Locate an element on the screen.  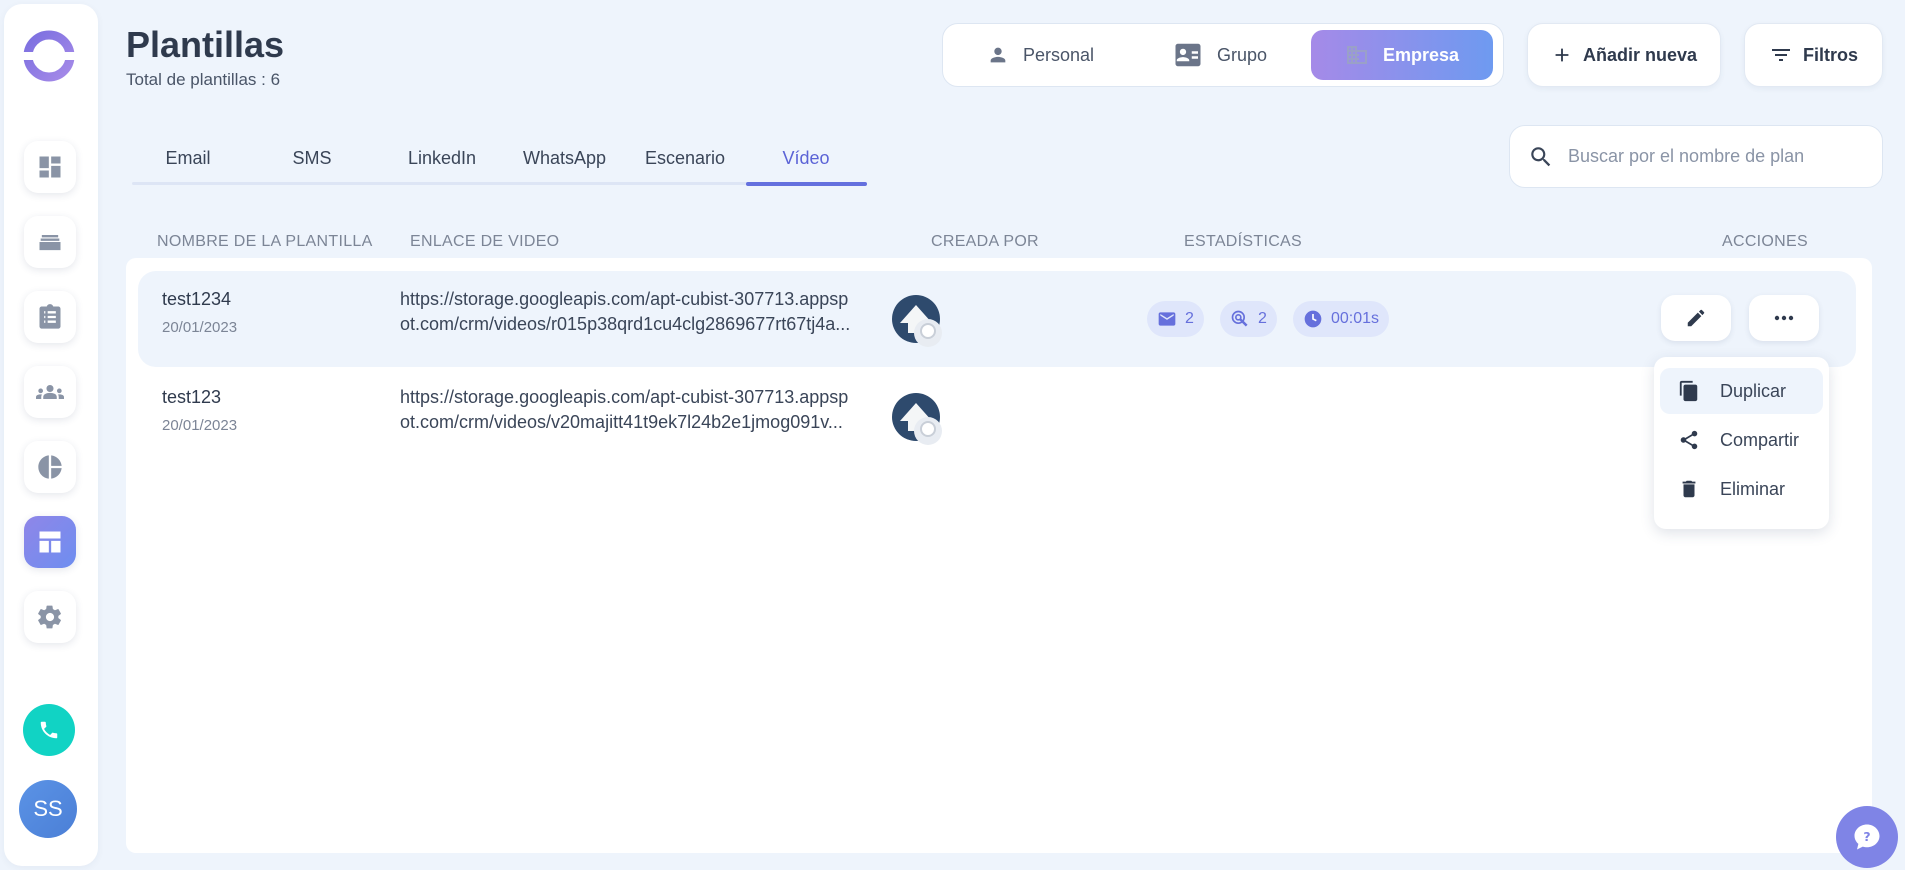
sidebar-item-reports is located at coordinates (50, 467).